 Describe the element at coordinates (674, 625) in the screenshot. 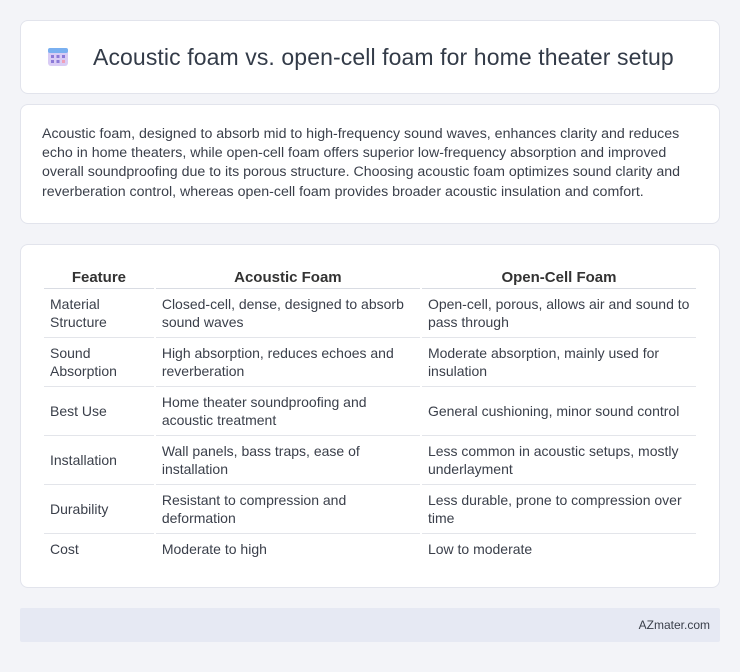

I see `footer-brand-link: AZmater.com` at that location.